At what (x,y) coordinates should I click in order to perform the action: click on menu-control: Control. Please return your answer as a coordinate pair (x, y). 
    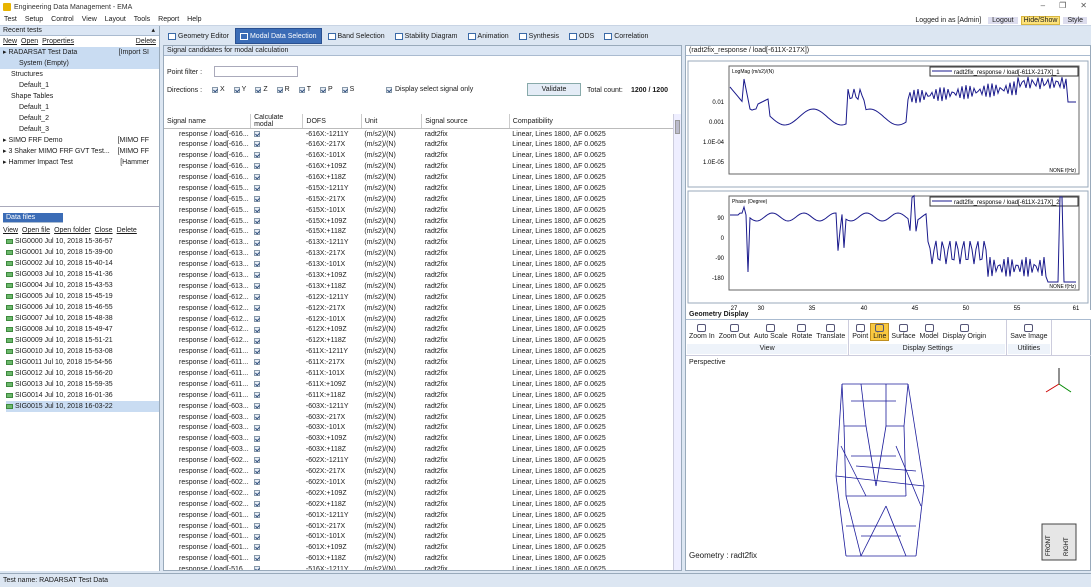
    Looking at the image, I should click on (62, 19).